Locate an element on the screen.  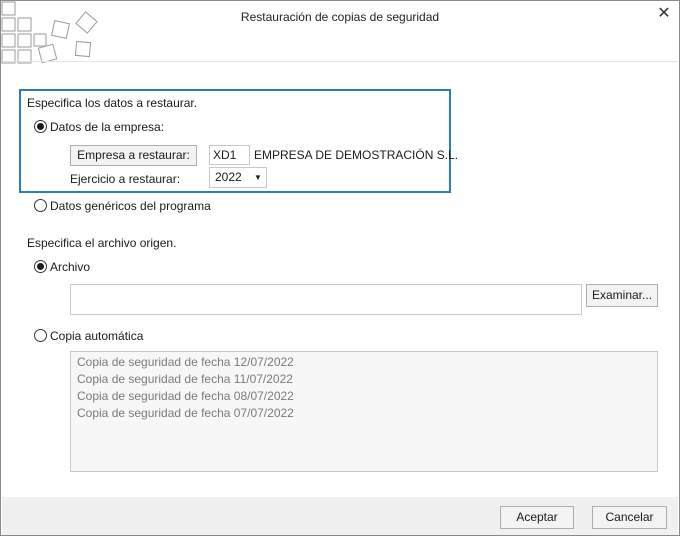
dialog-footer is located at coordinates (340, 516).